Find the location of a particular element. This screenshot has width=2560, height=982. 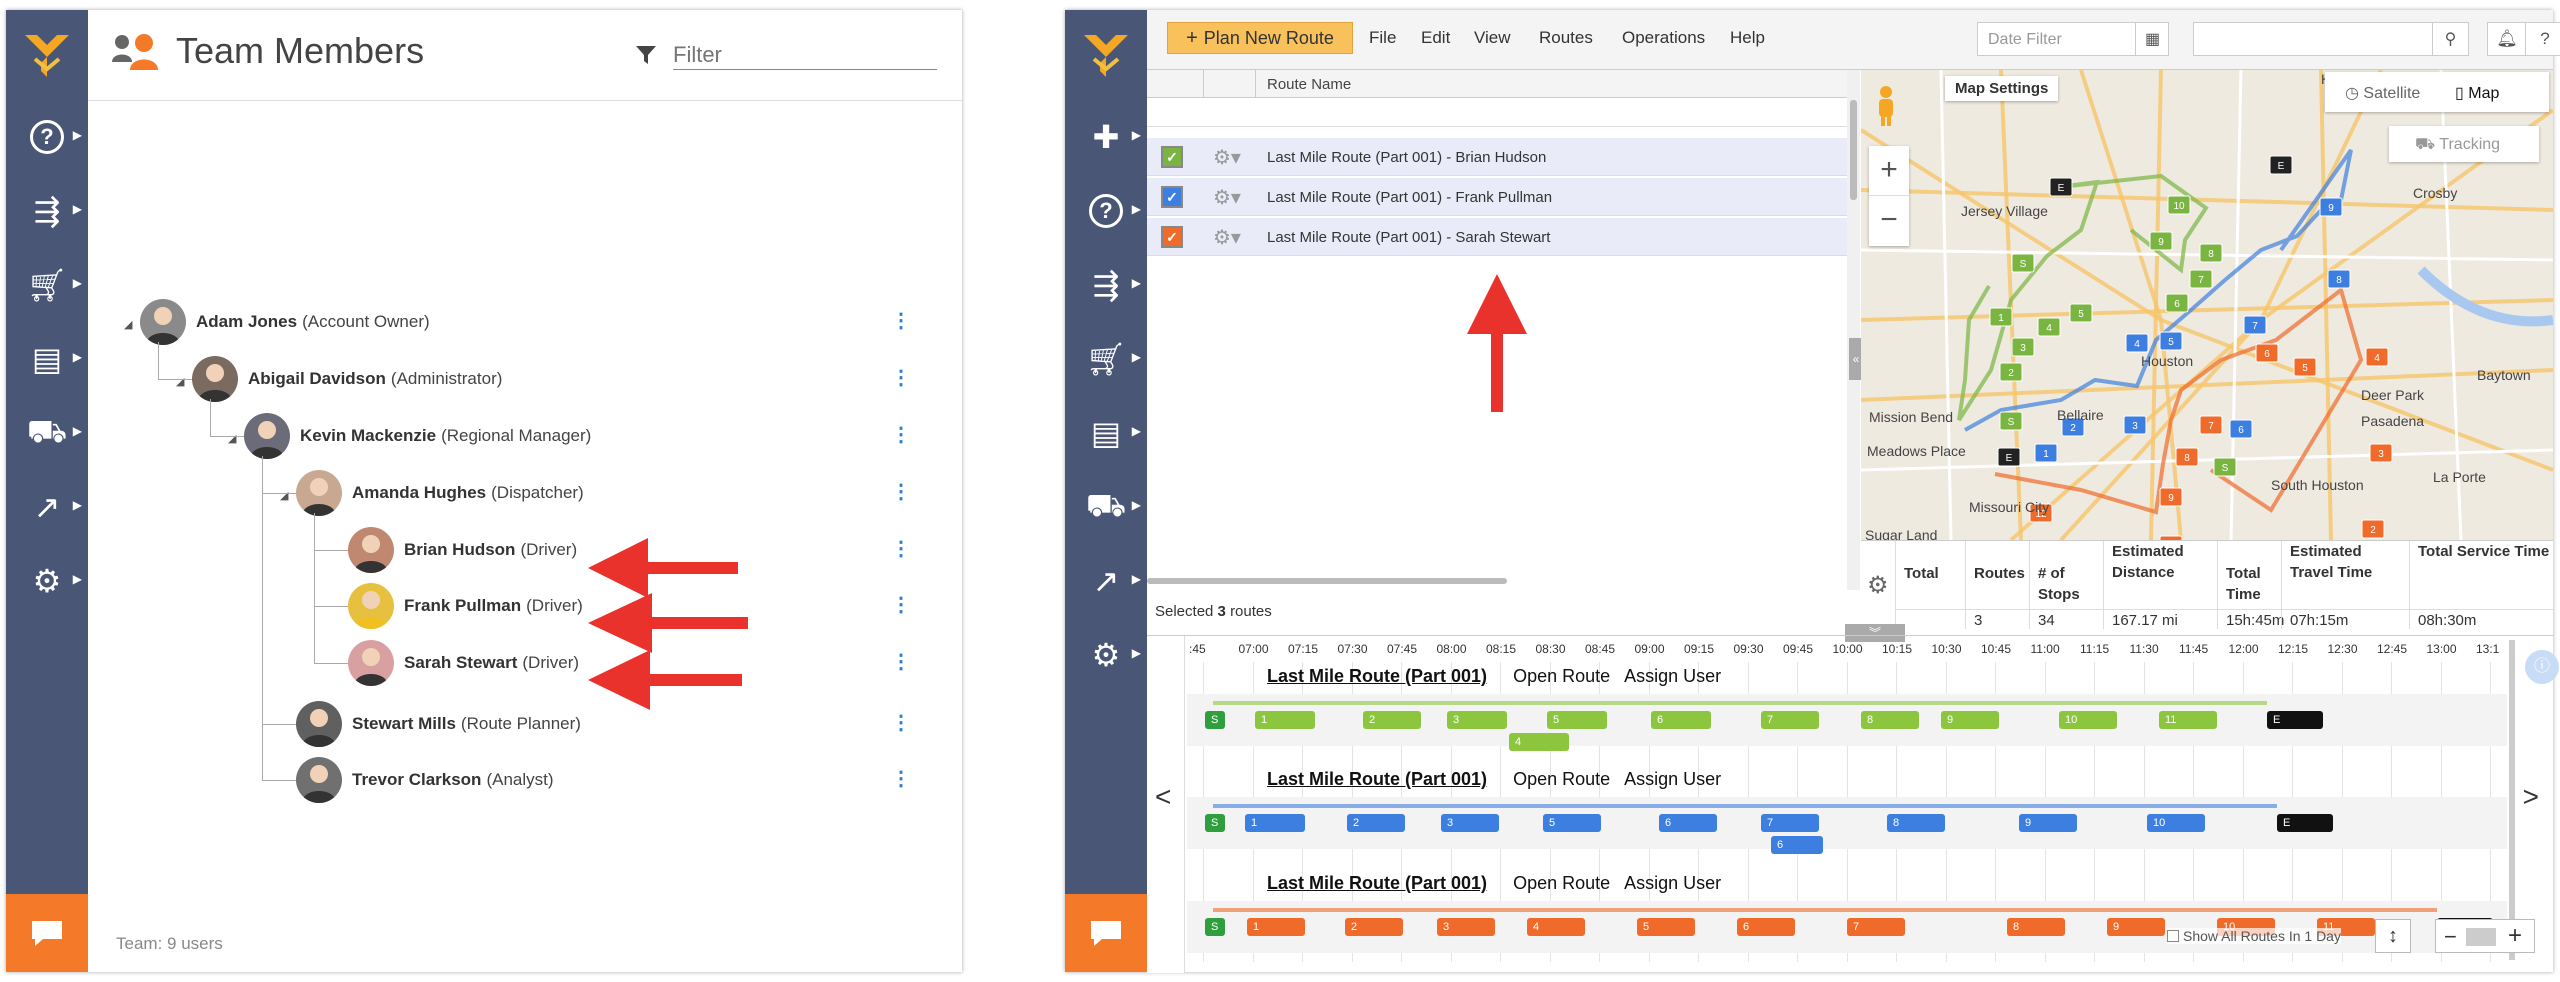

team-member-row: Frank Pullman (Driver) is located at coordinates (465, 606).